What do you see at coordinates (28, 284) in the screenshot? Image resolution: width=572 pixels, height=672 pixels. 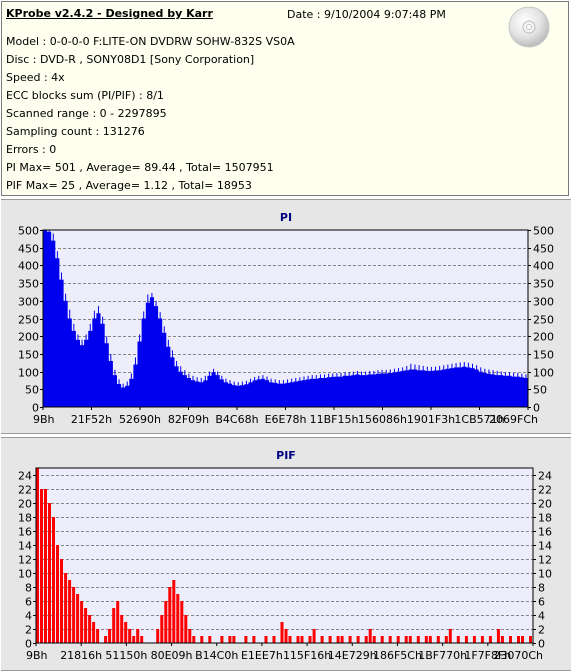 I see `pi-ytick-label-left: 350` at bounding box center [28, 284].